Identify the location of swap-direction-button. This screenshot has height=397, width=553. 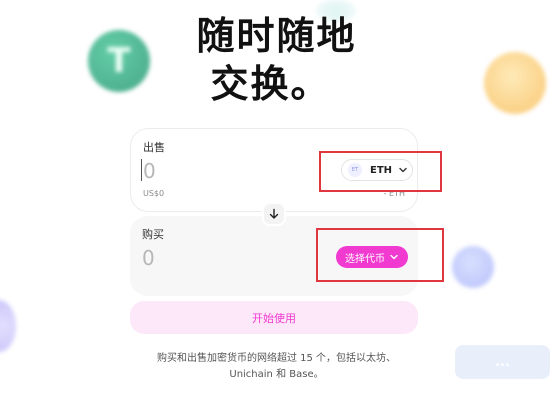
(274, 214).